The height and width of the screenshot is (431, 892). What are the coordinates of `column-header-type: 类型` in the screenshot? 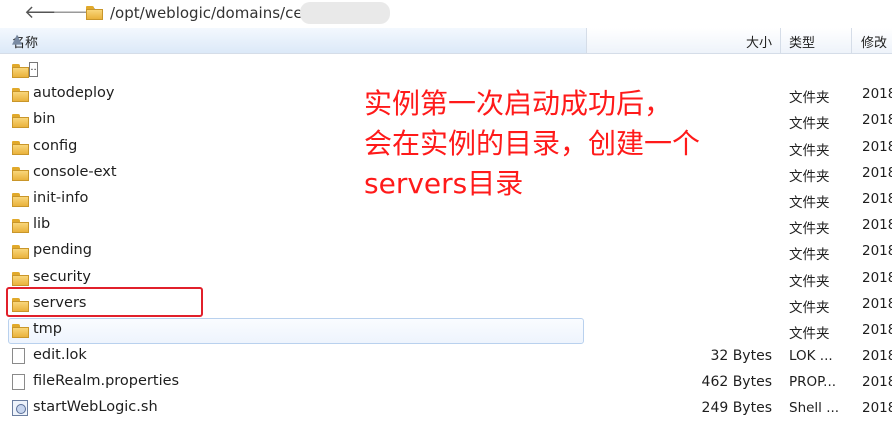 It's located at (816, 40).